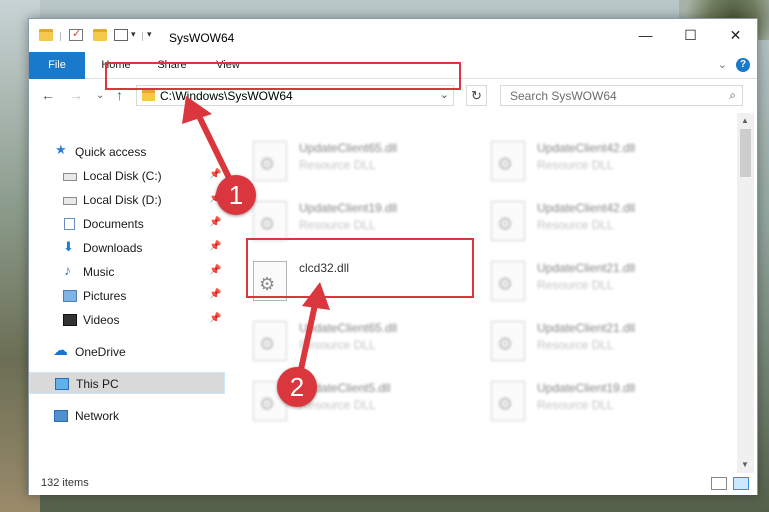 The height and width of the screenshot is (512, 769). What do you see at coordinates (297, 387) in the screenshot?
I see `callout-badge-2: 2` at bounding box center [297, 387].